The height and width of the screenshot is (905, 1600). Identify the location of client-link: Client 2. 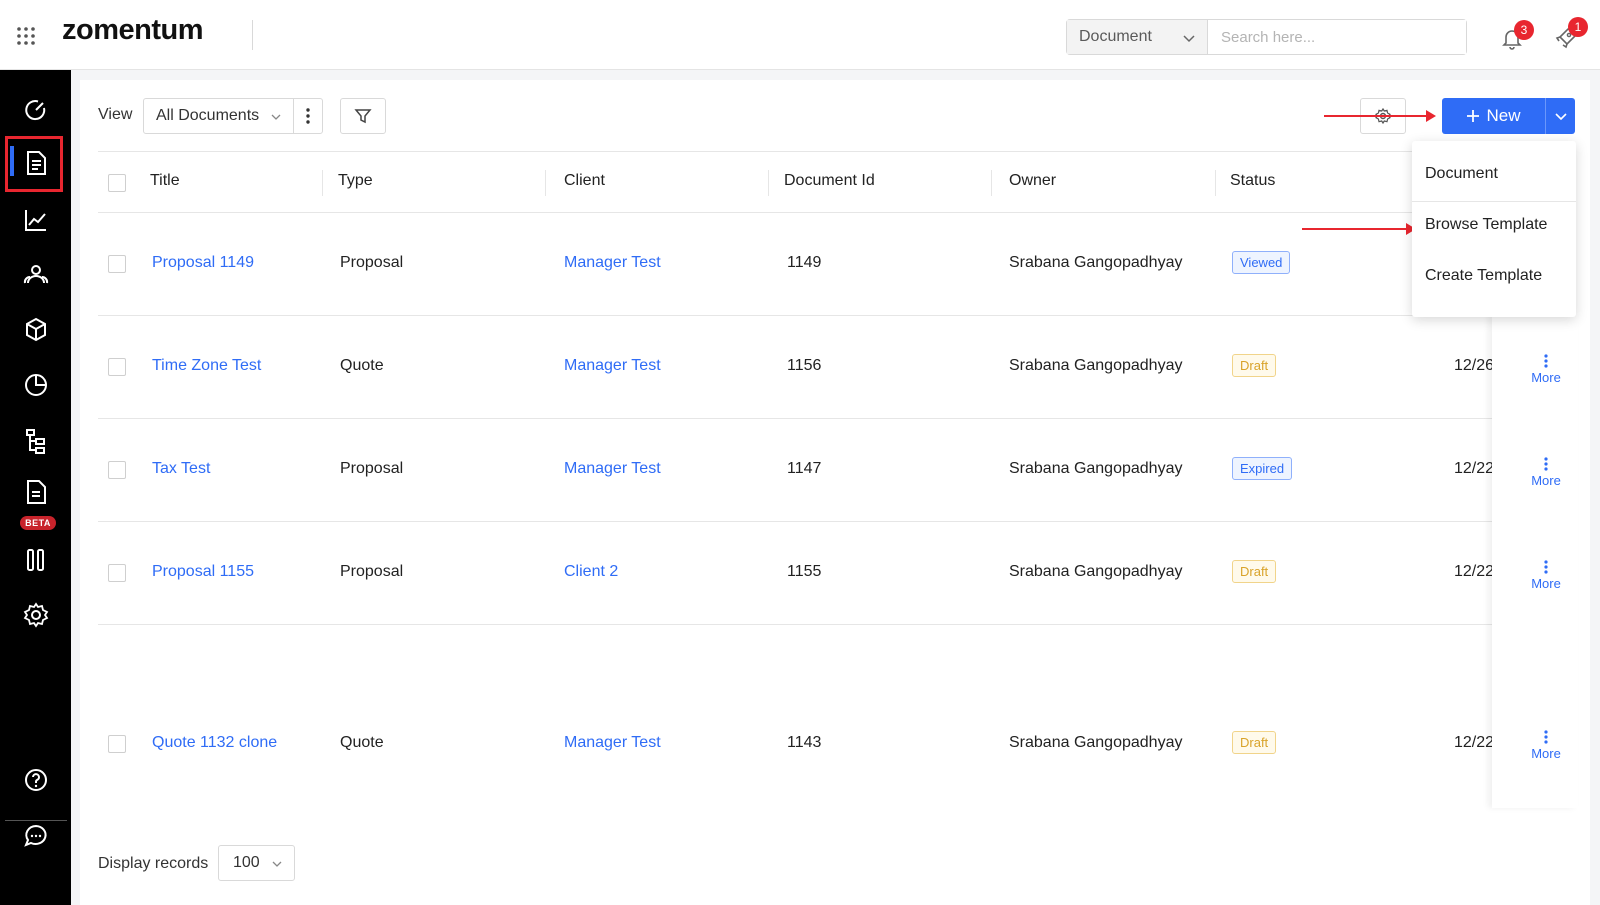
(591, 572).